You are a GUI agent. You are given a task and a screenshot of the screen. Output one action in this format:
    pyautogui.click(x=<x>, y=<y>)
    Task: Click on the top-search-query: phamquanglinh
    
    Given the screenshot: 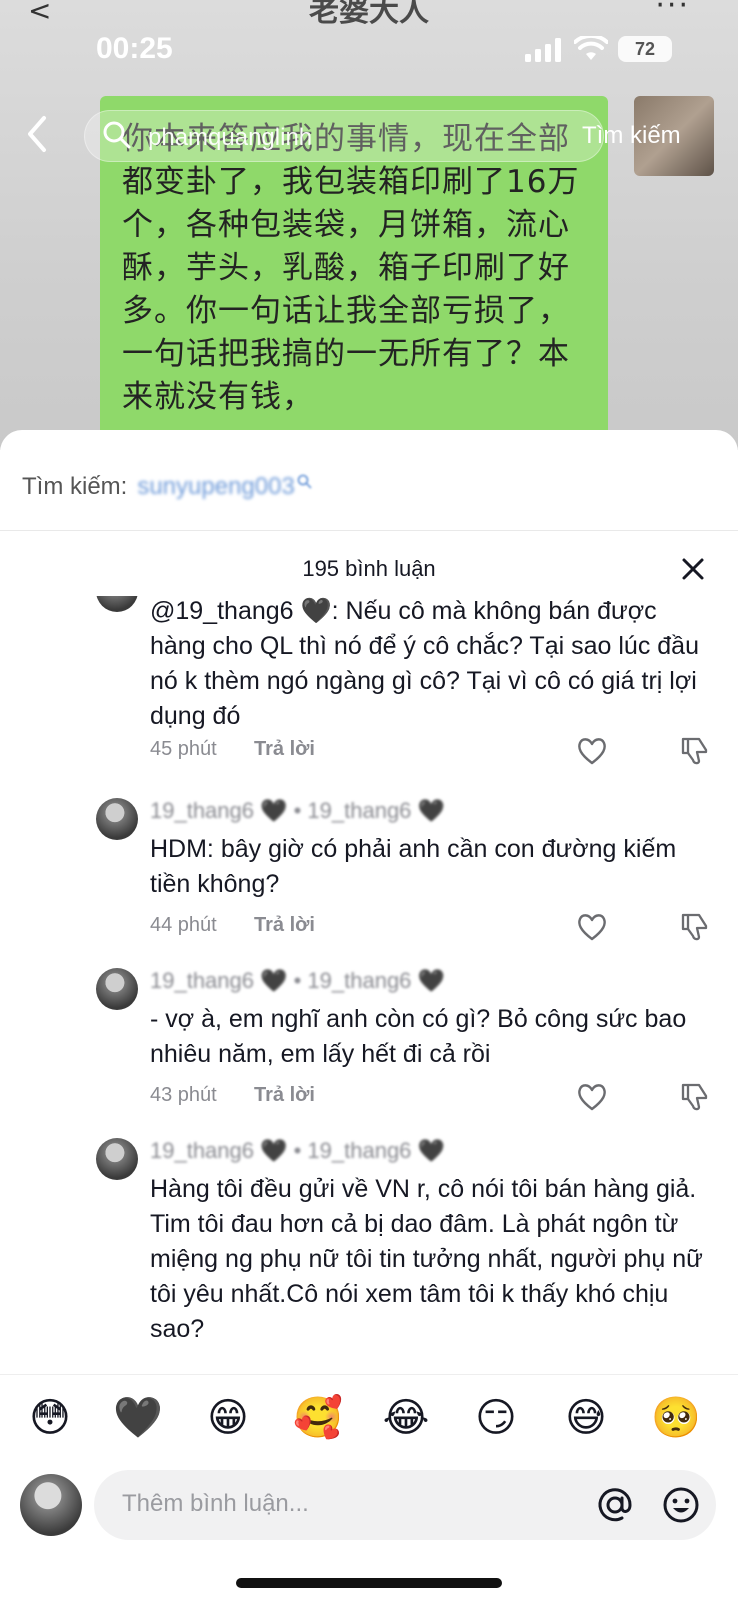 What is the action you would take?
    pyautogui.click(x=230, y=137)
    